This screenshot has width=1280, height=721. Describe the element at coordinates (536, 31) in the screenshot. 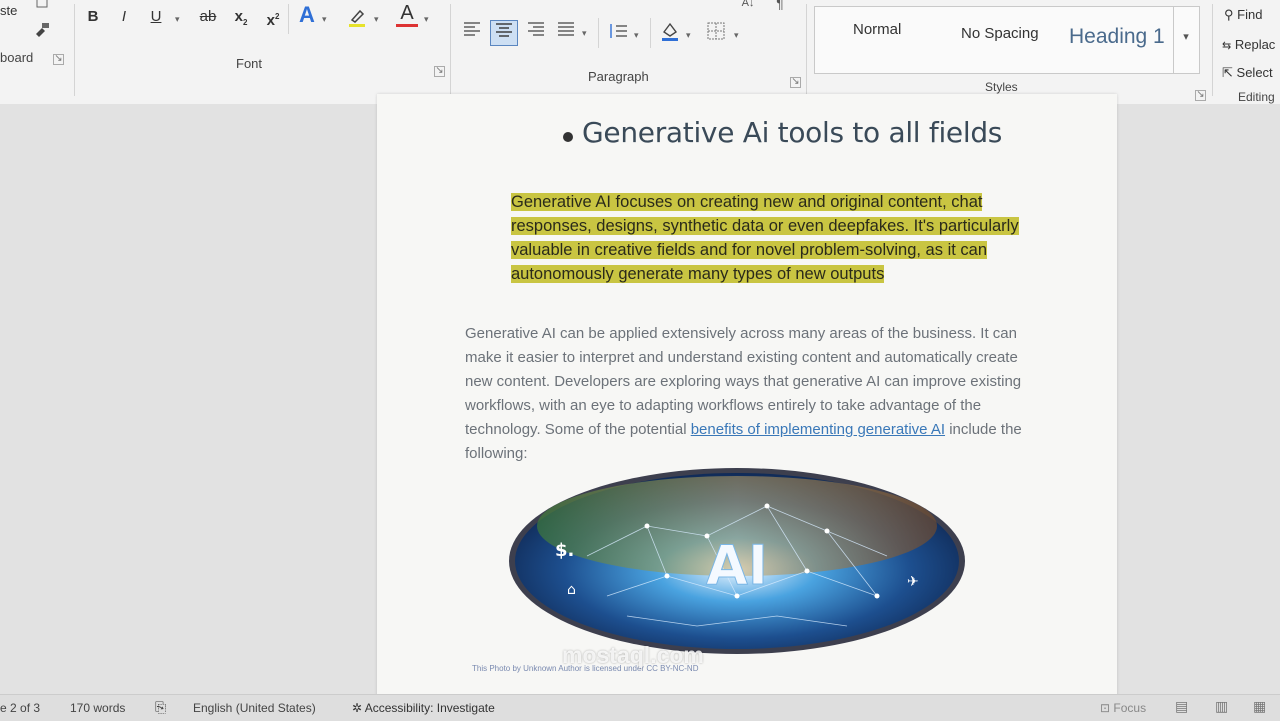

I see `align-right-icon` at that location.